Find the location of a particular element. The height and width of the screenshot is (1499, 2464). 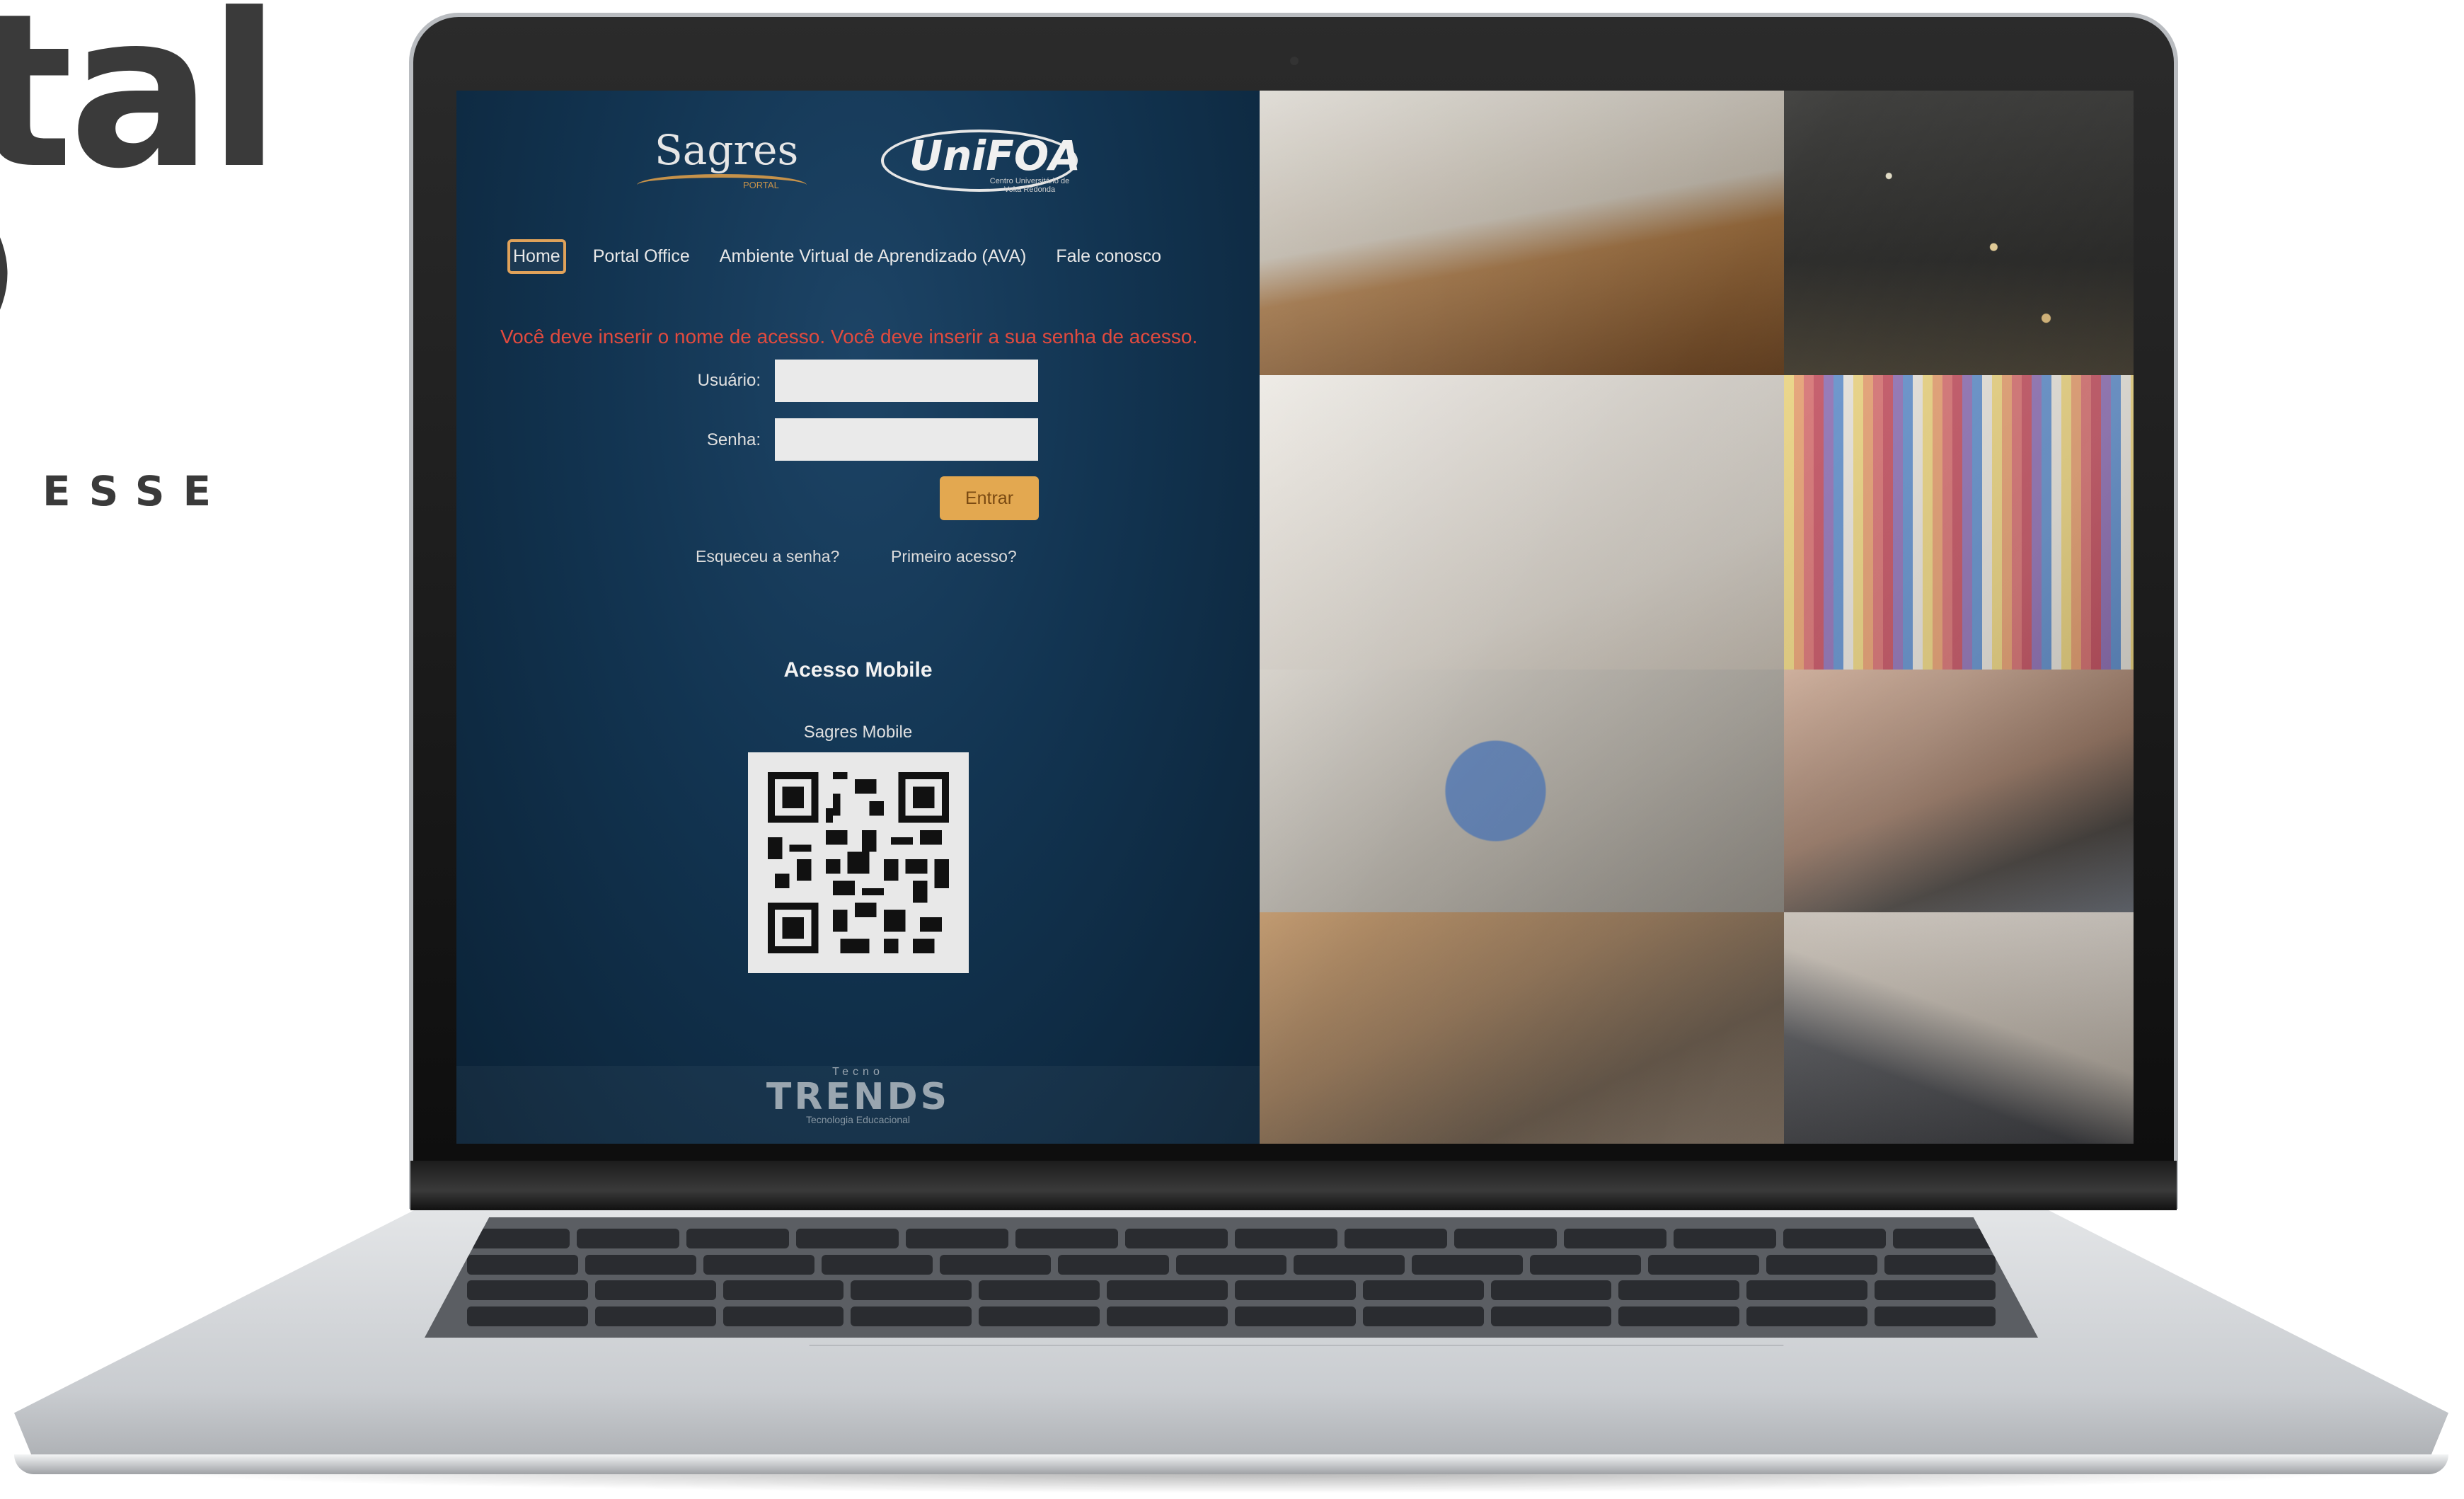

photo-drawing-tools is located at coordinates (1522, 1028).